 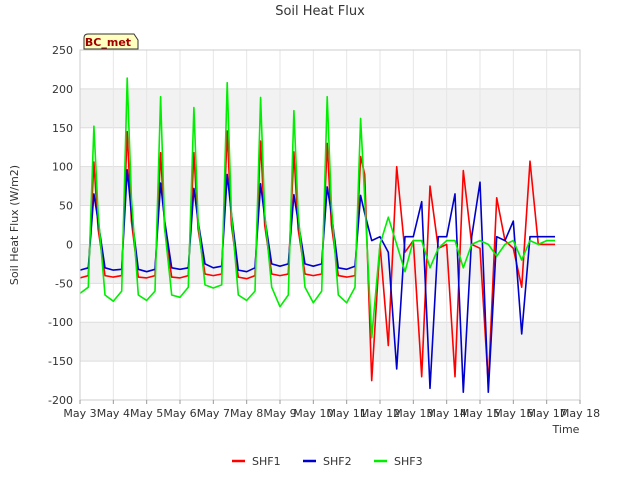 What do you see at coordinates (213, 413) in the screenshot?
I see `x-tick-label: May 7` at bounding box center [213, 413].